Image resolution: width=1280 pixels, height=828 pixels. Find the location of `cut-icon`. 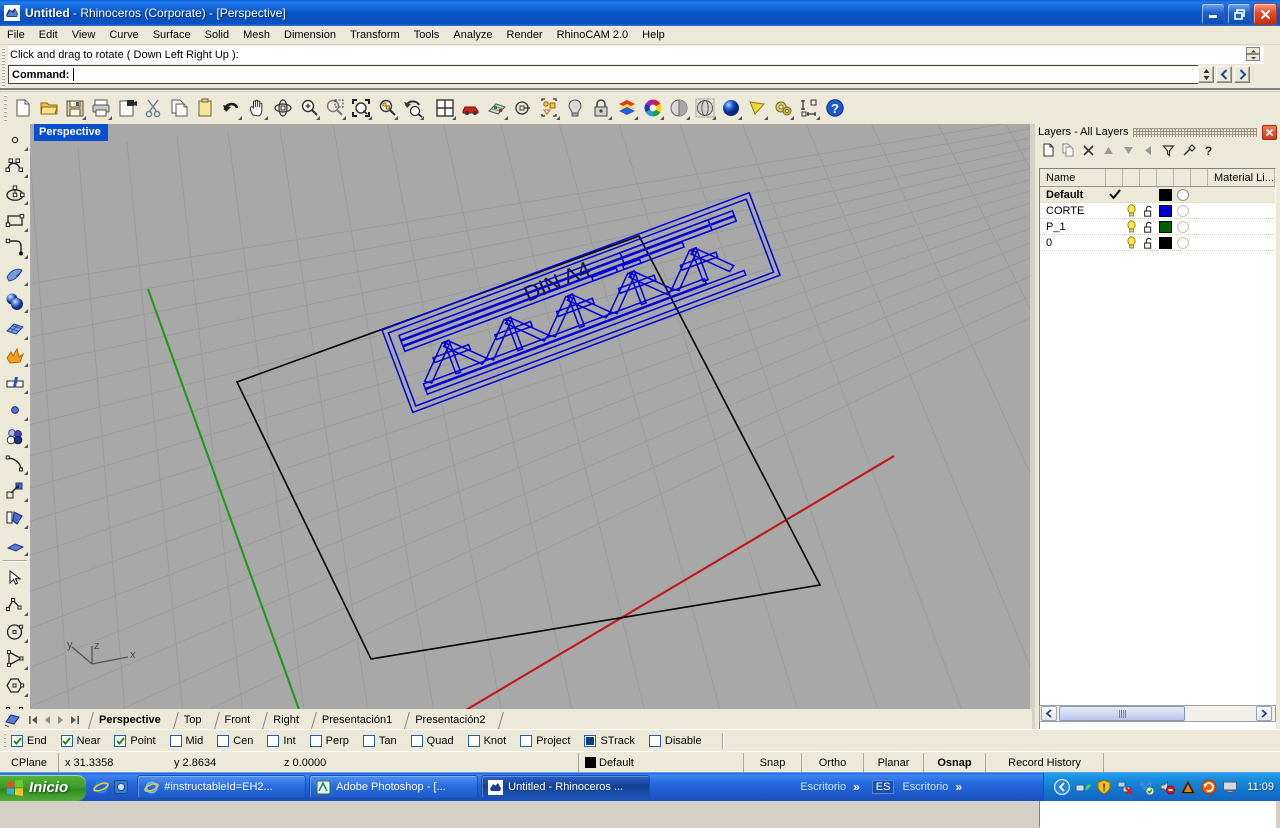

cut-icon is located at coordinates (153, 108).